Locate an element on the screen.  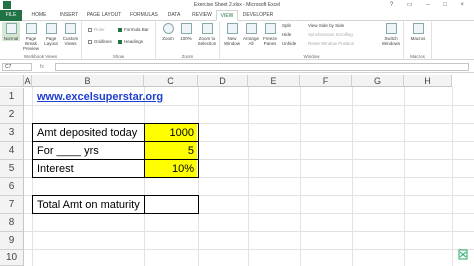
cell-c8 is located at coordinates (171, 204).